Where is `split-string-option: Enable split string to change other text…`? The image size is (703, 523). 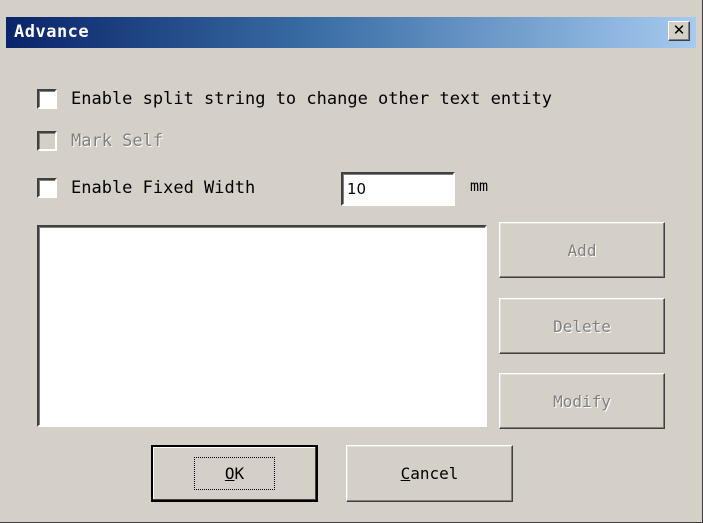 split-string-option: Enable split string to change other text… is located at coordinates (294, 99).